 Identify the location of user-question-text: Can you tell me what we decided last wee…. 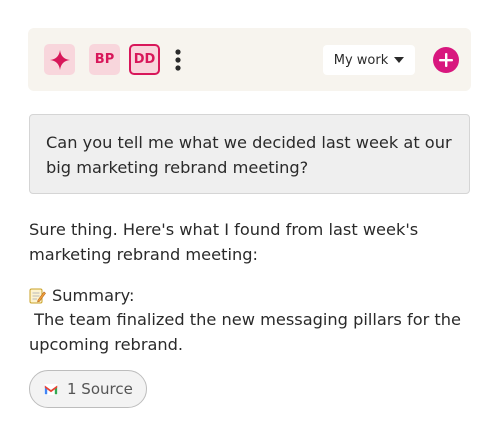
(249, 155).